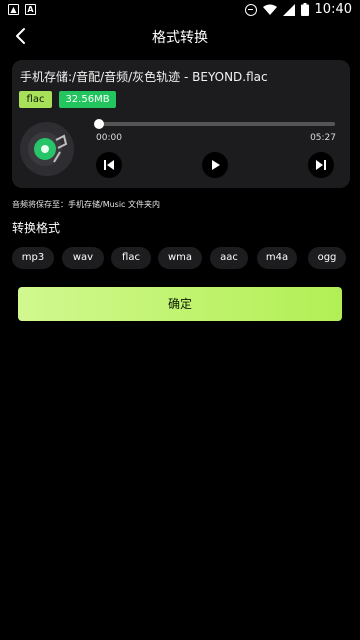 The width and height of the screenshot is (360, 640). What do you see at coordinates (277, 258) in the screenshot?
I see `format-chip-m4a: m4a` at bounding box center [277, 258].